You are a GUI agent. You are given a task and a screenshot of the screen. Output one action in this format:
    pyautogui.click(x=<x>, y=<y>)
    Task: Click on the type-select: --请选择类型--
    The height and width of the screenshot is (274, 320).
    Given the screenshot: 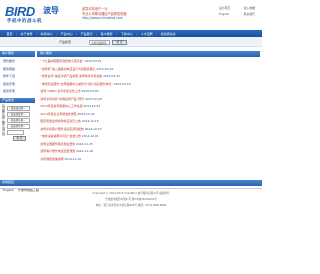 What is the action you would take?
    pyautogui.click(x=18, y=114)
    